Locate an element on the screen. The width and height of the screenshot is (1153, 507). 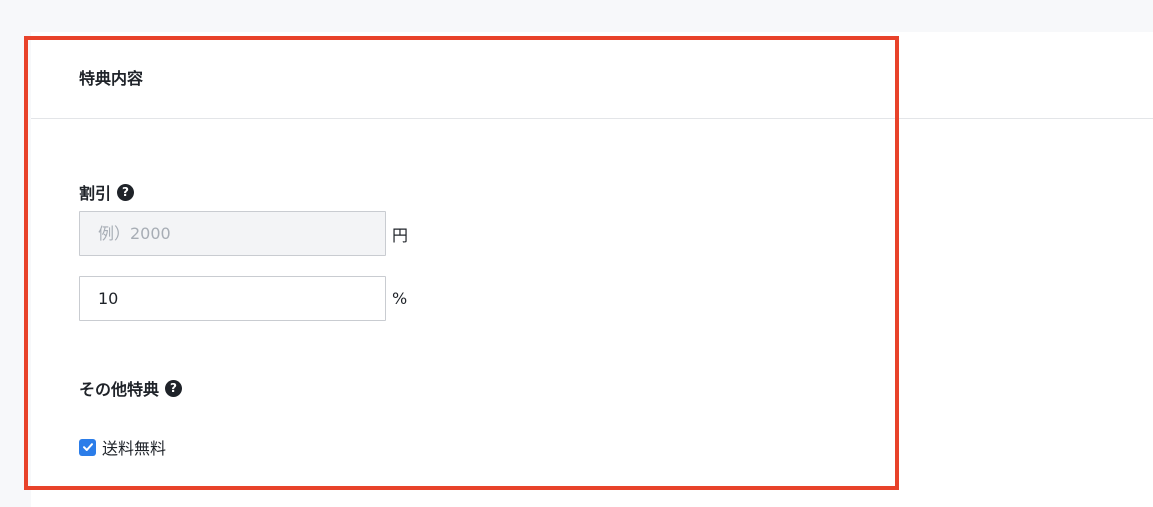
yen-discount-row: 円 is located at coordinates (243, 233).